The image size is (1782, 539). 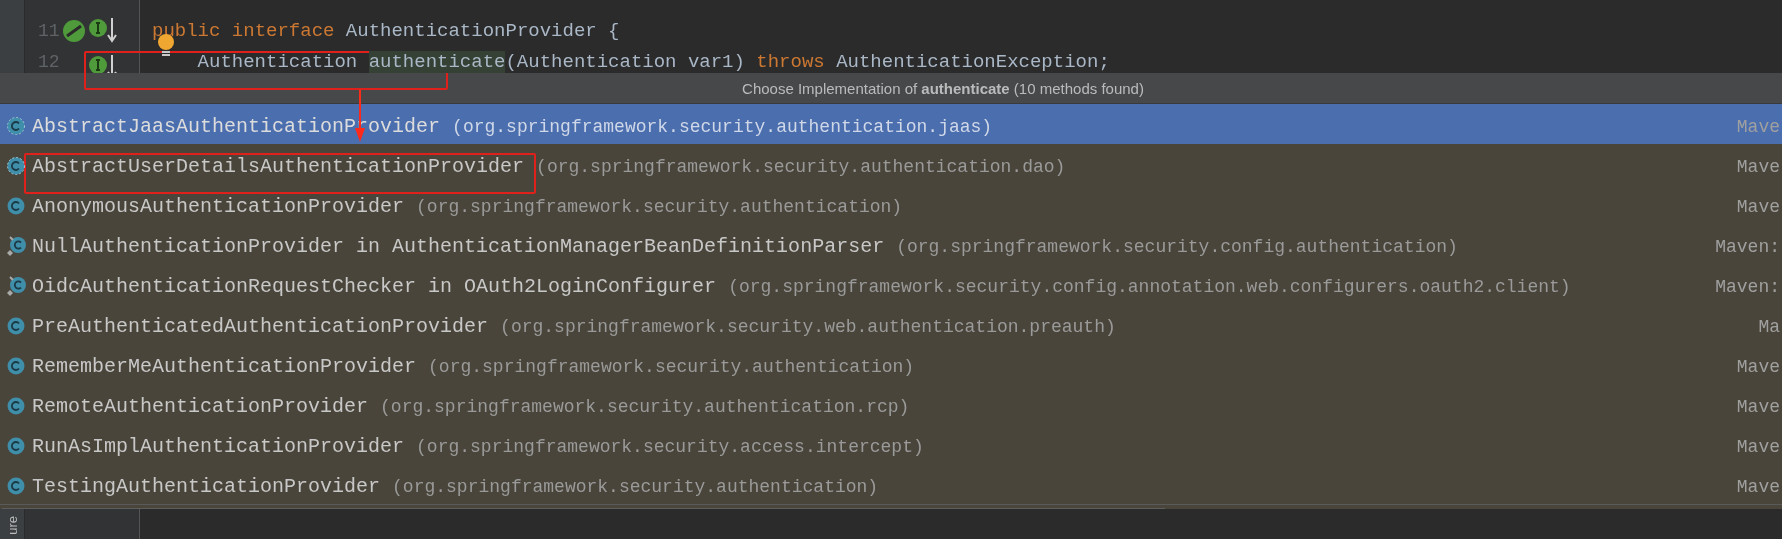 I want to click on package-name: (org.springframework.security.authentication.dao), so click(x=801, y=167).